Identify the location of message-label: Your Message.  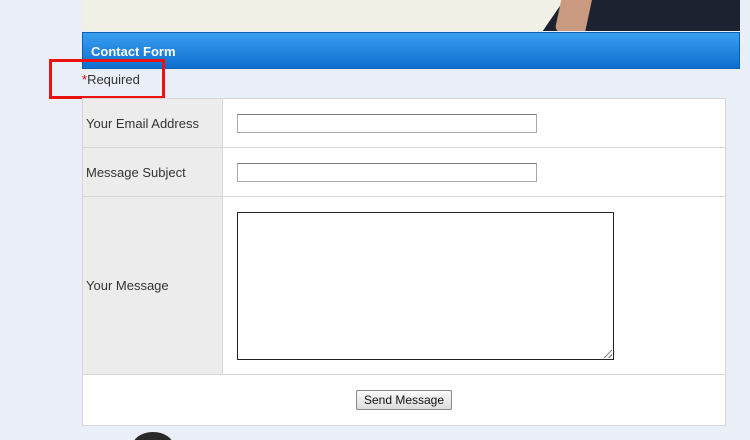
(153, 285).